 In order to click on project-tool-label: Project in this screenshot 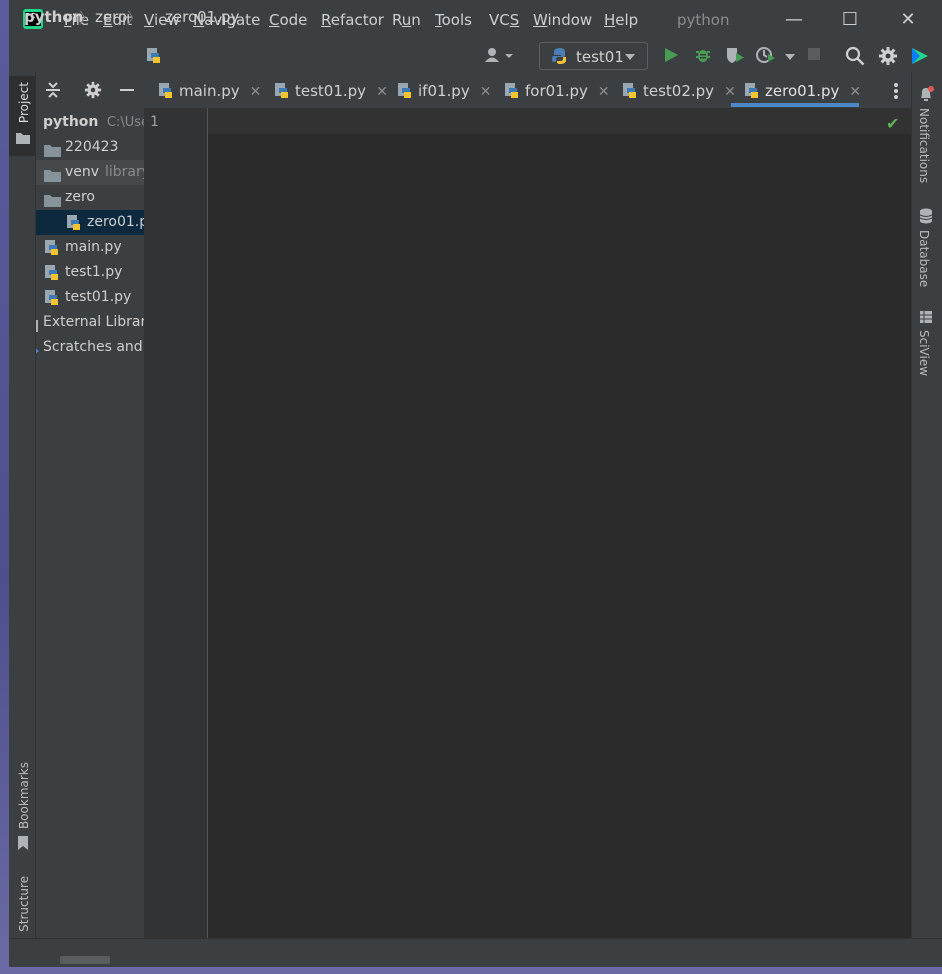, I will do `click(24, 103)`.